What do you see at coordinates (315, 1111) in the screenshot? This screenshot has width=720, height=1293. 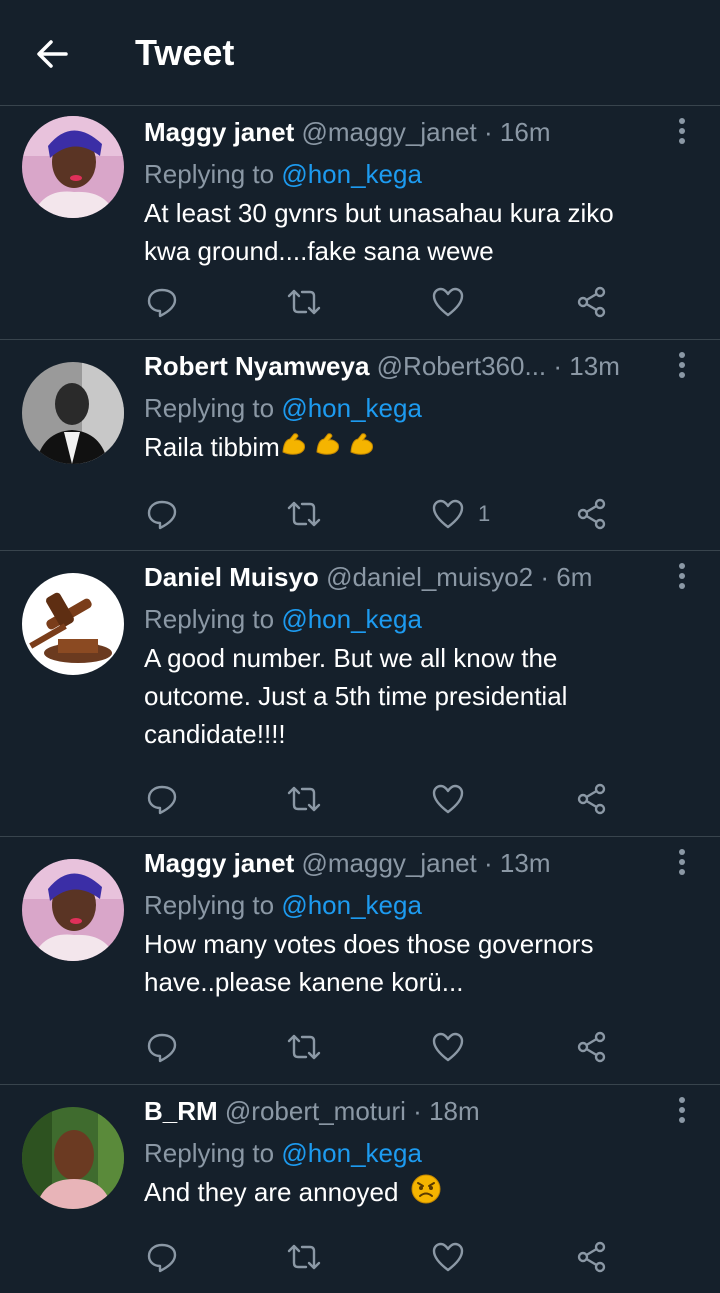 I see `user-handle: @robert_moturi` at bounding box center [315, 1111].